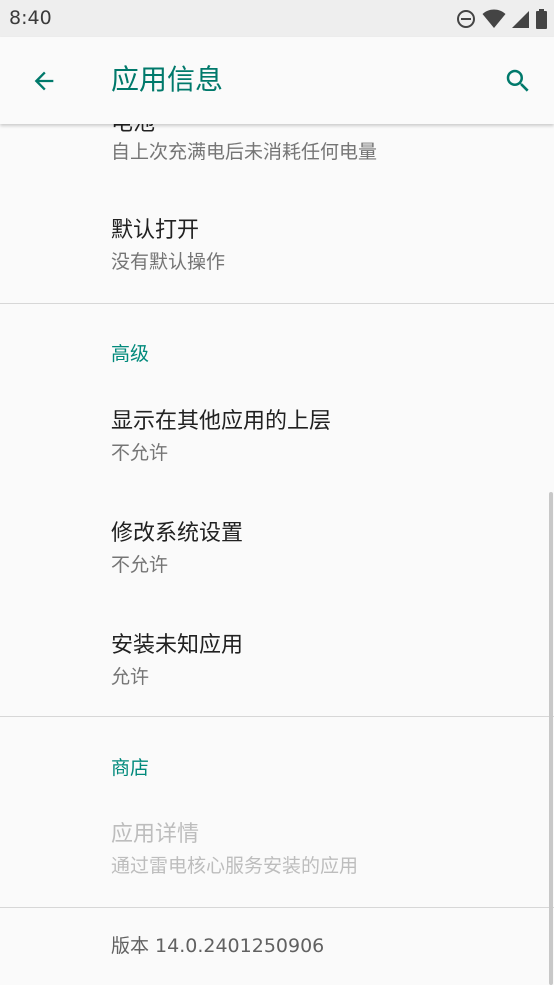 This screenshot has width=554, height=985. What do you see at coordinates (277, 18) in the screenshot?
I see `status-bar: 8:40` at bounding box center [277, 18].